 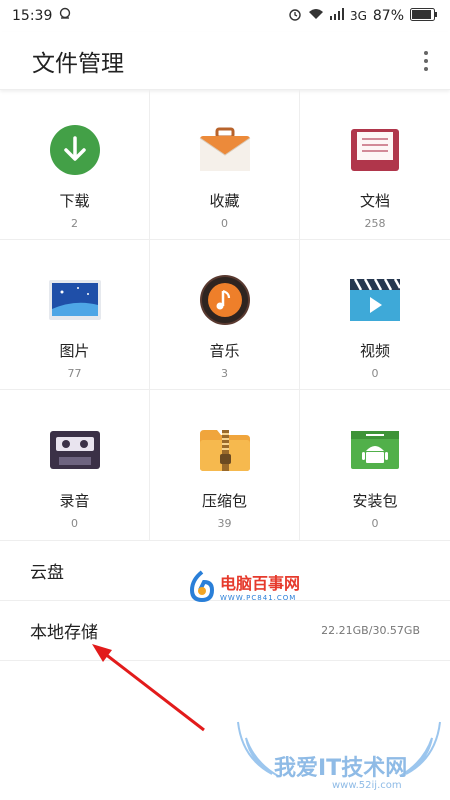 I want to click on watermark-52ij: 我爱IT技术网 www.52ij.com, so click(x=339, y=757).